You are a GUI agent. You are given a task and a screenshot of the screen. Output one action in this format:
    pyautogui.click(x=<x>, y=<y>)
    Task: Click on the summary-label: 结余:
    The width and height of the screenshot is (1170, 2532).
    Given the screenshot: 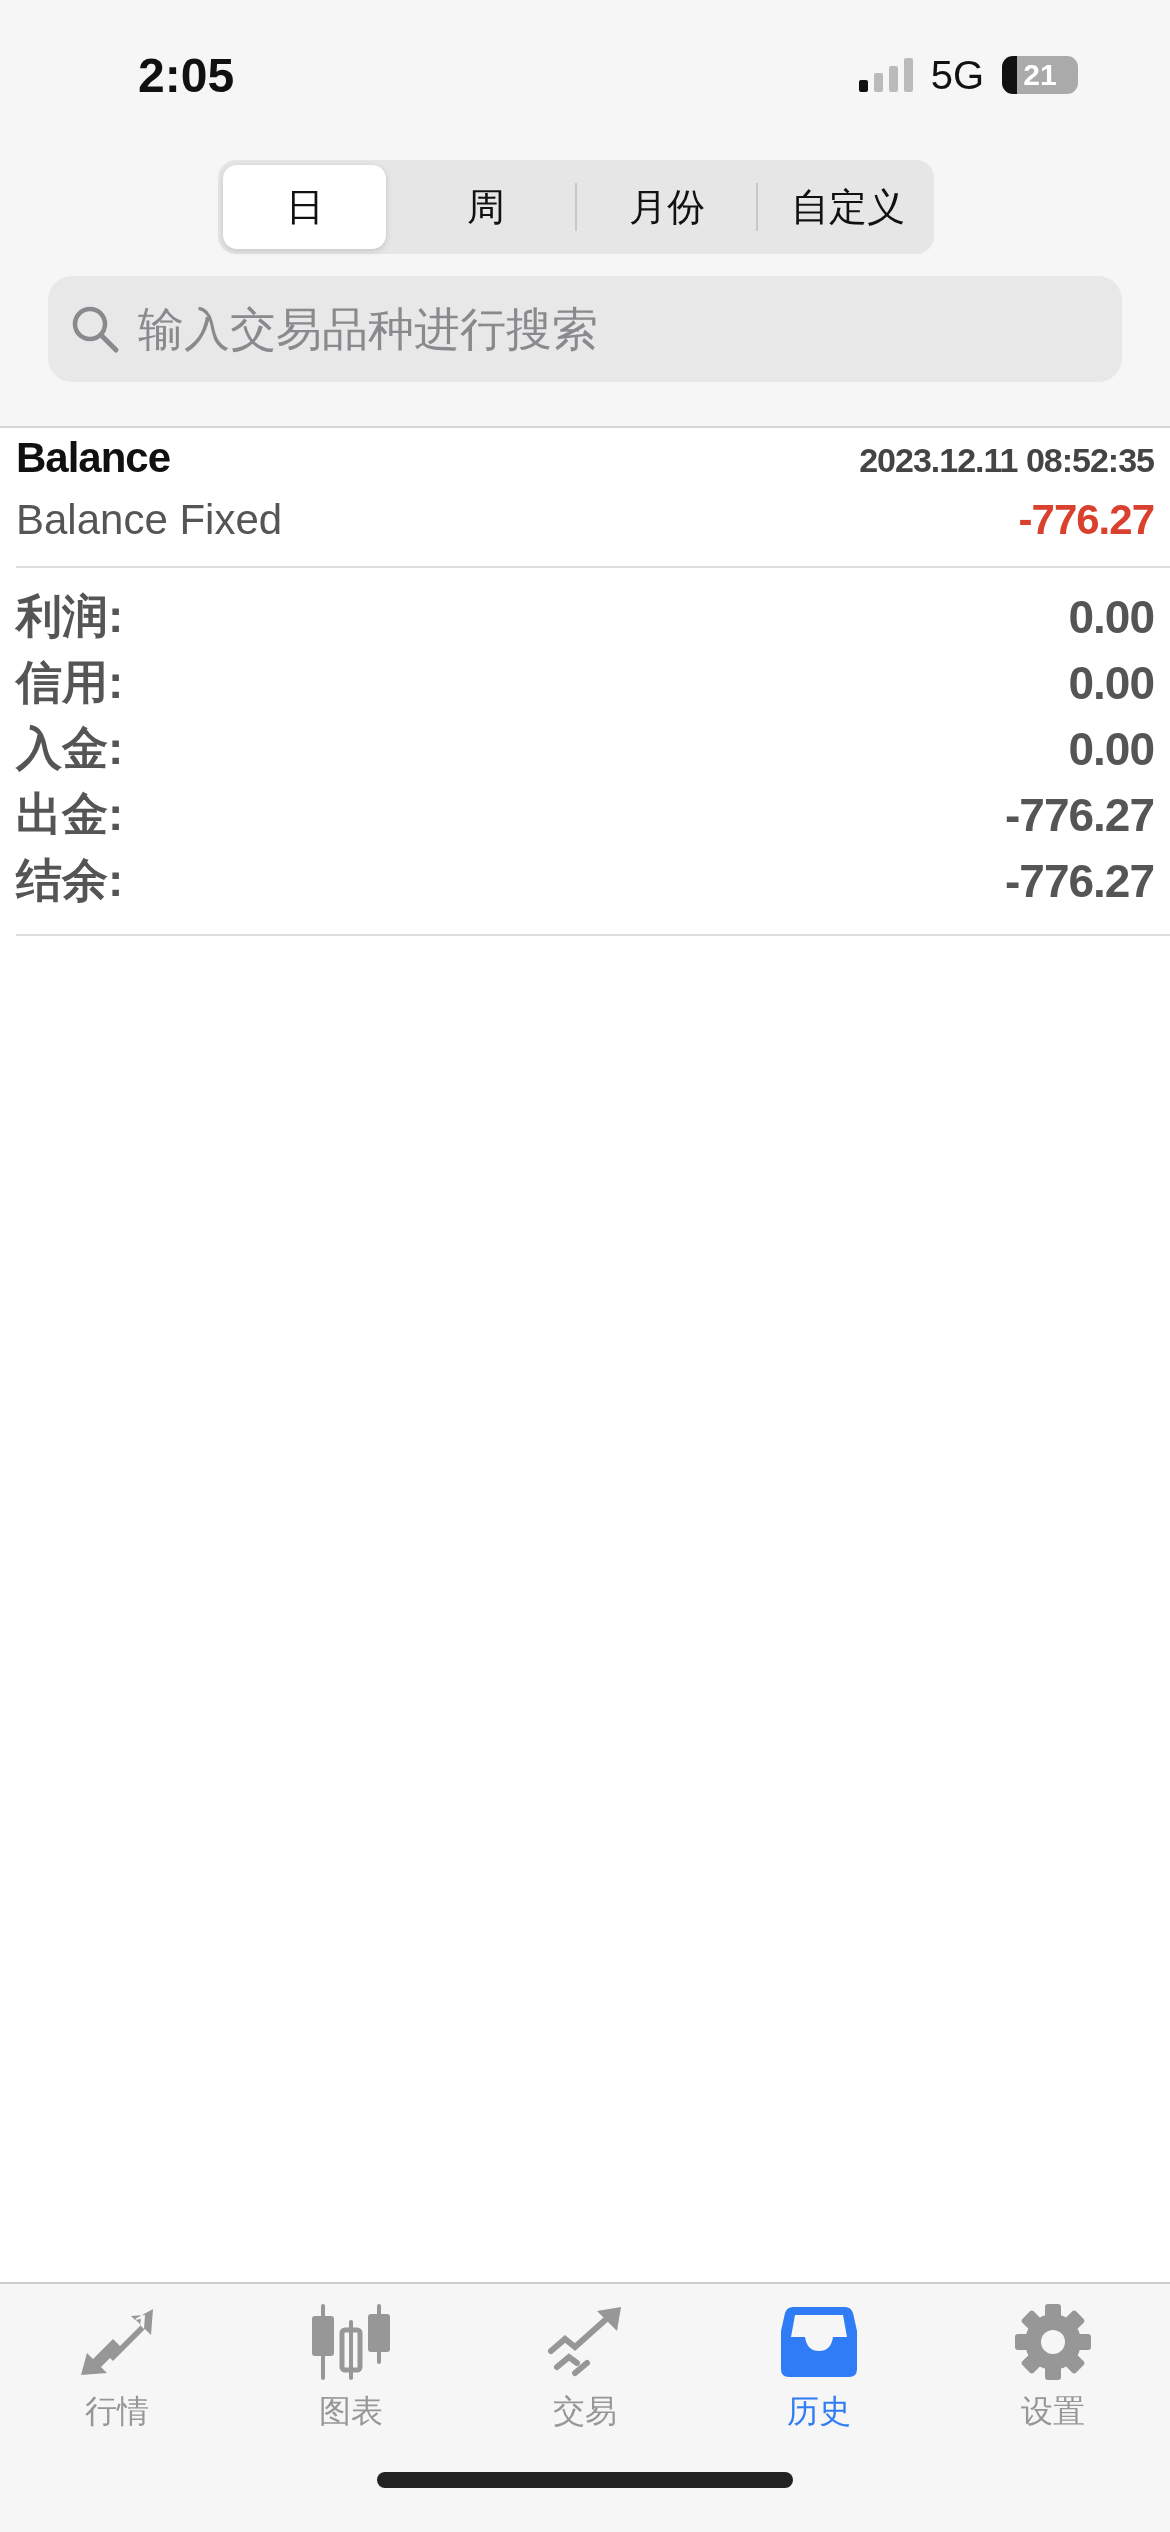 What is the action you would take?
    pyautogui.click(x=70, y=880)
    